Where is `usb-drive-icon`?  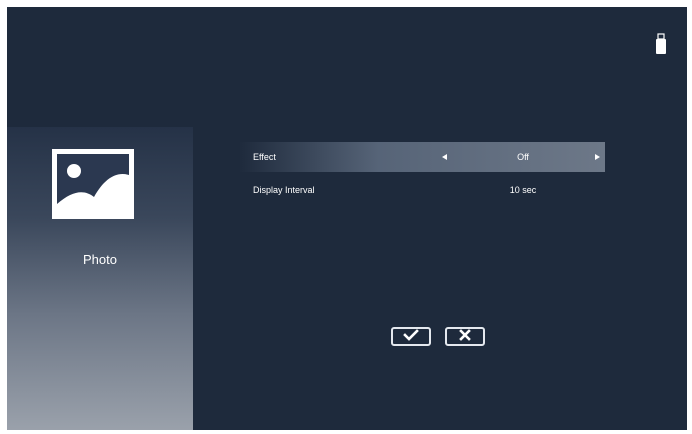
usb-drive-icon is located at coordinates (661, 44).